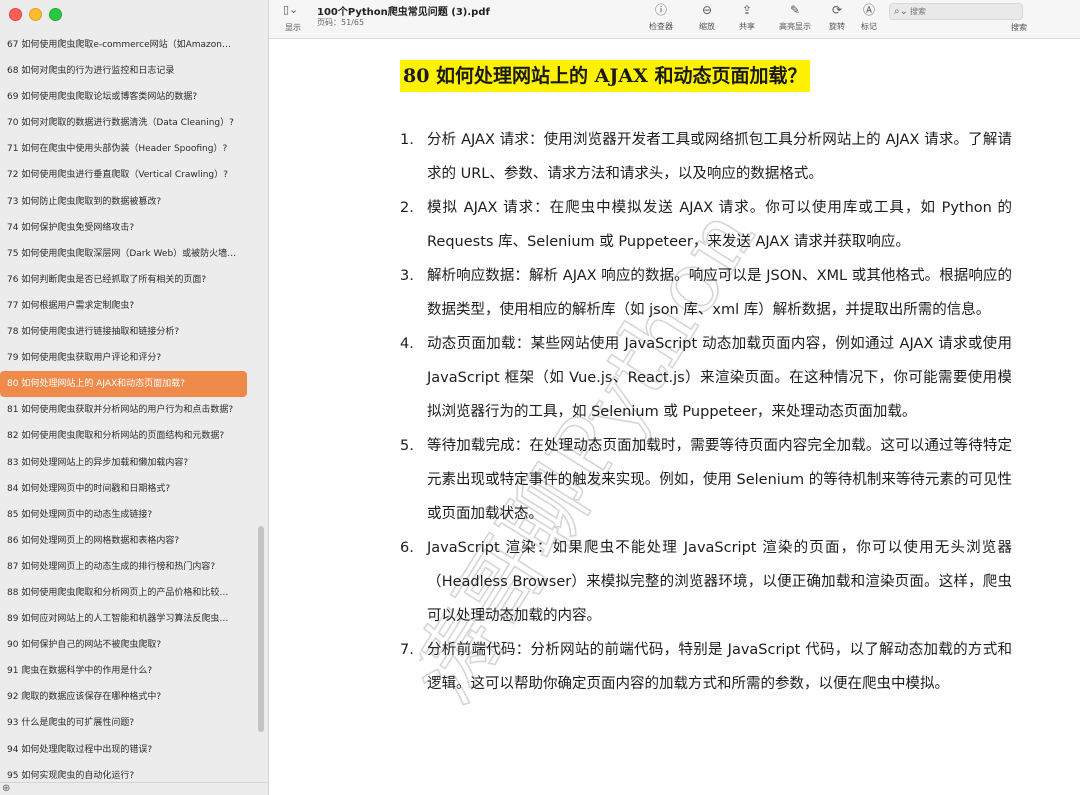  Describe the element at coordinates (261, 629) in the screenshot. I see `sidebar-scrollbar` at that location.